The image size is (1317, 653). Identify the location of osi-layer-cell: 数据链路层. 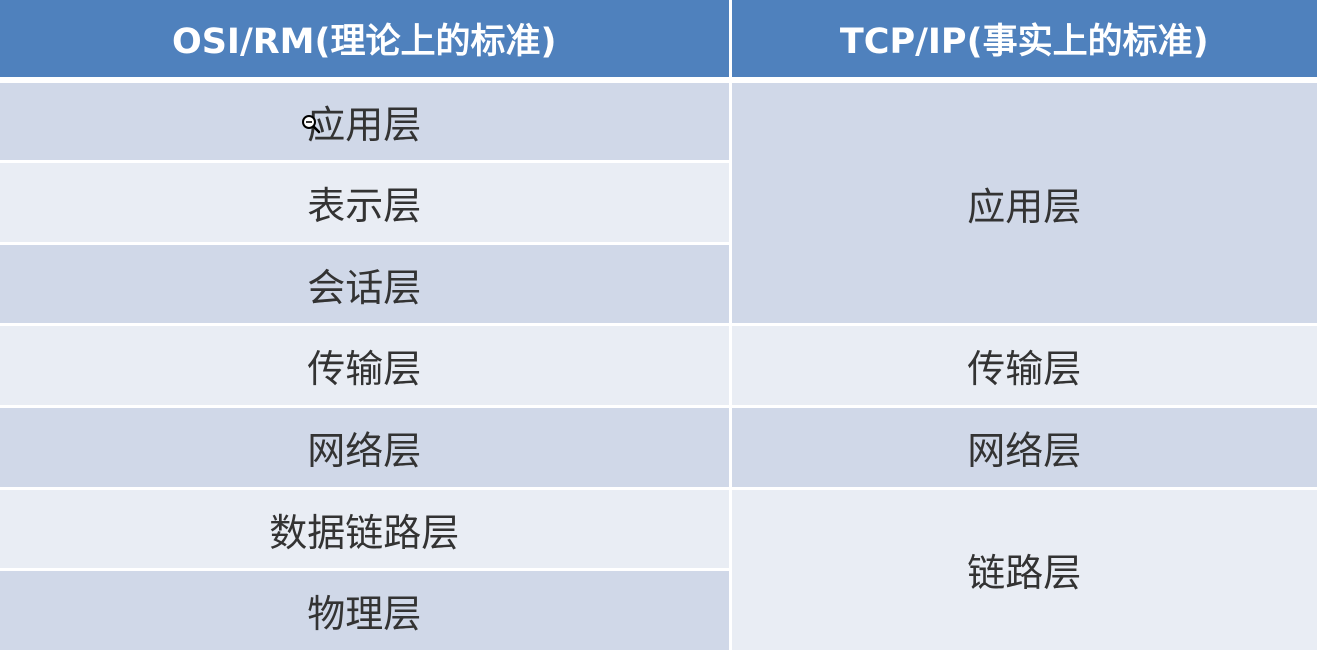
(366, 530).